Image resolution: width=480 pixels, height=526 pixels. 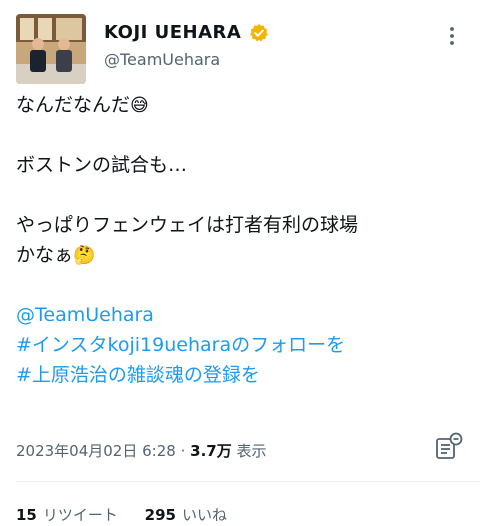 What do you see at coordinates (251, 451) in the screenshot?
I see `views-label: 表示` at bounding box center [251, 451].